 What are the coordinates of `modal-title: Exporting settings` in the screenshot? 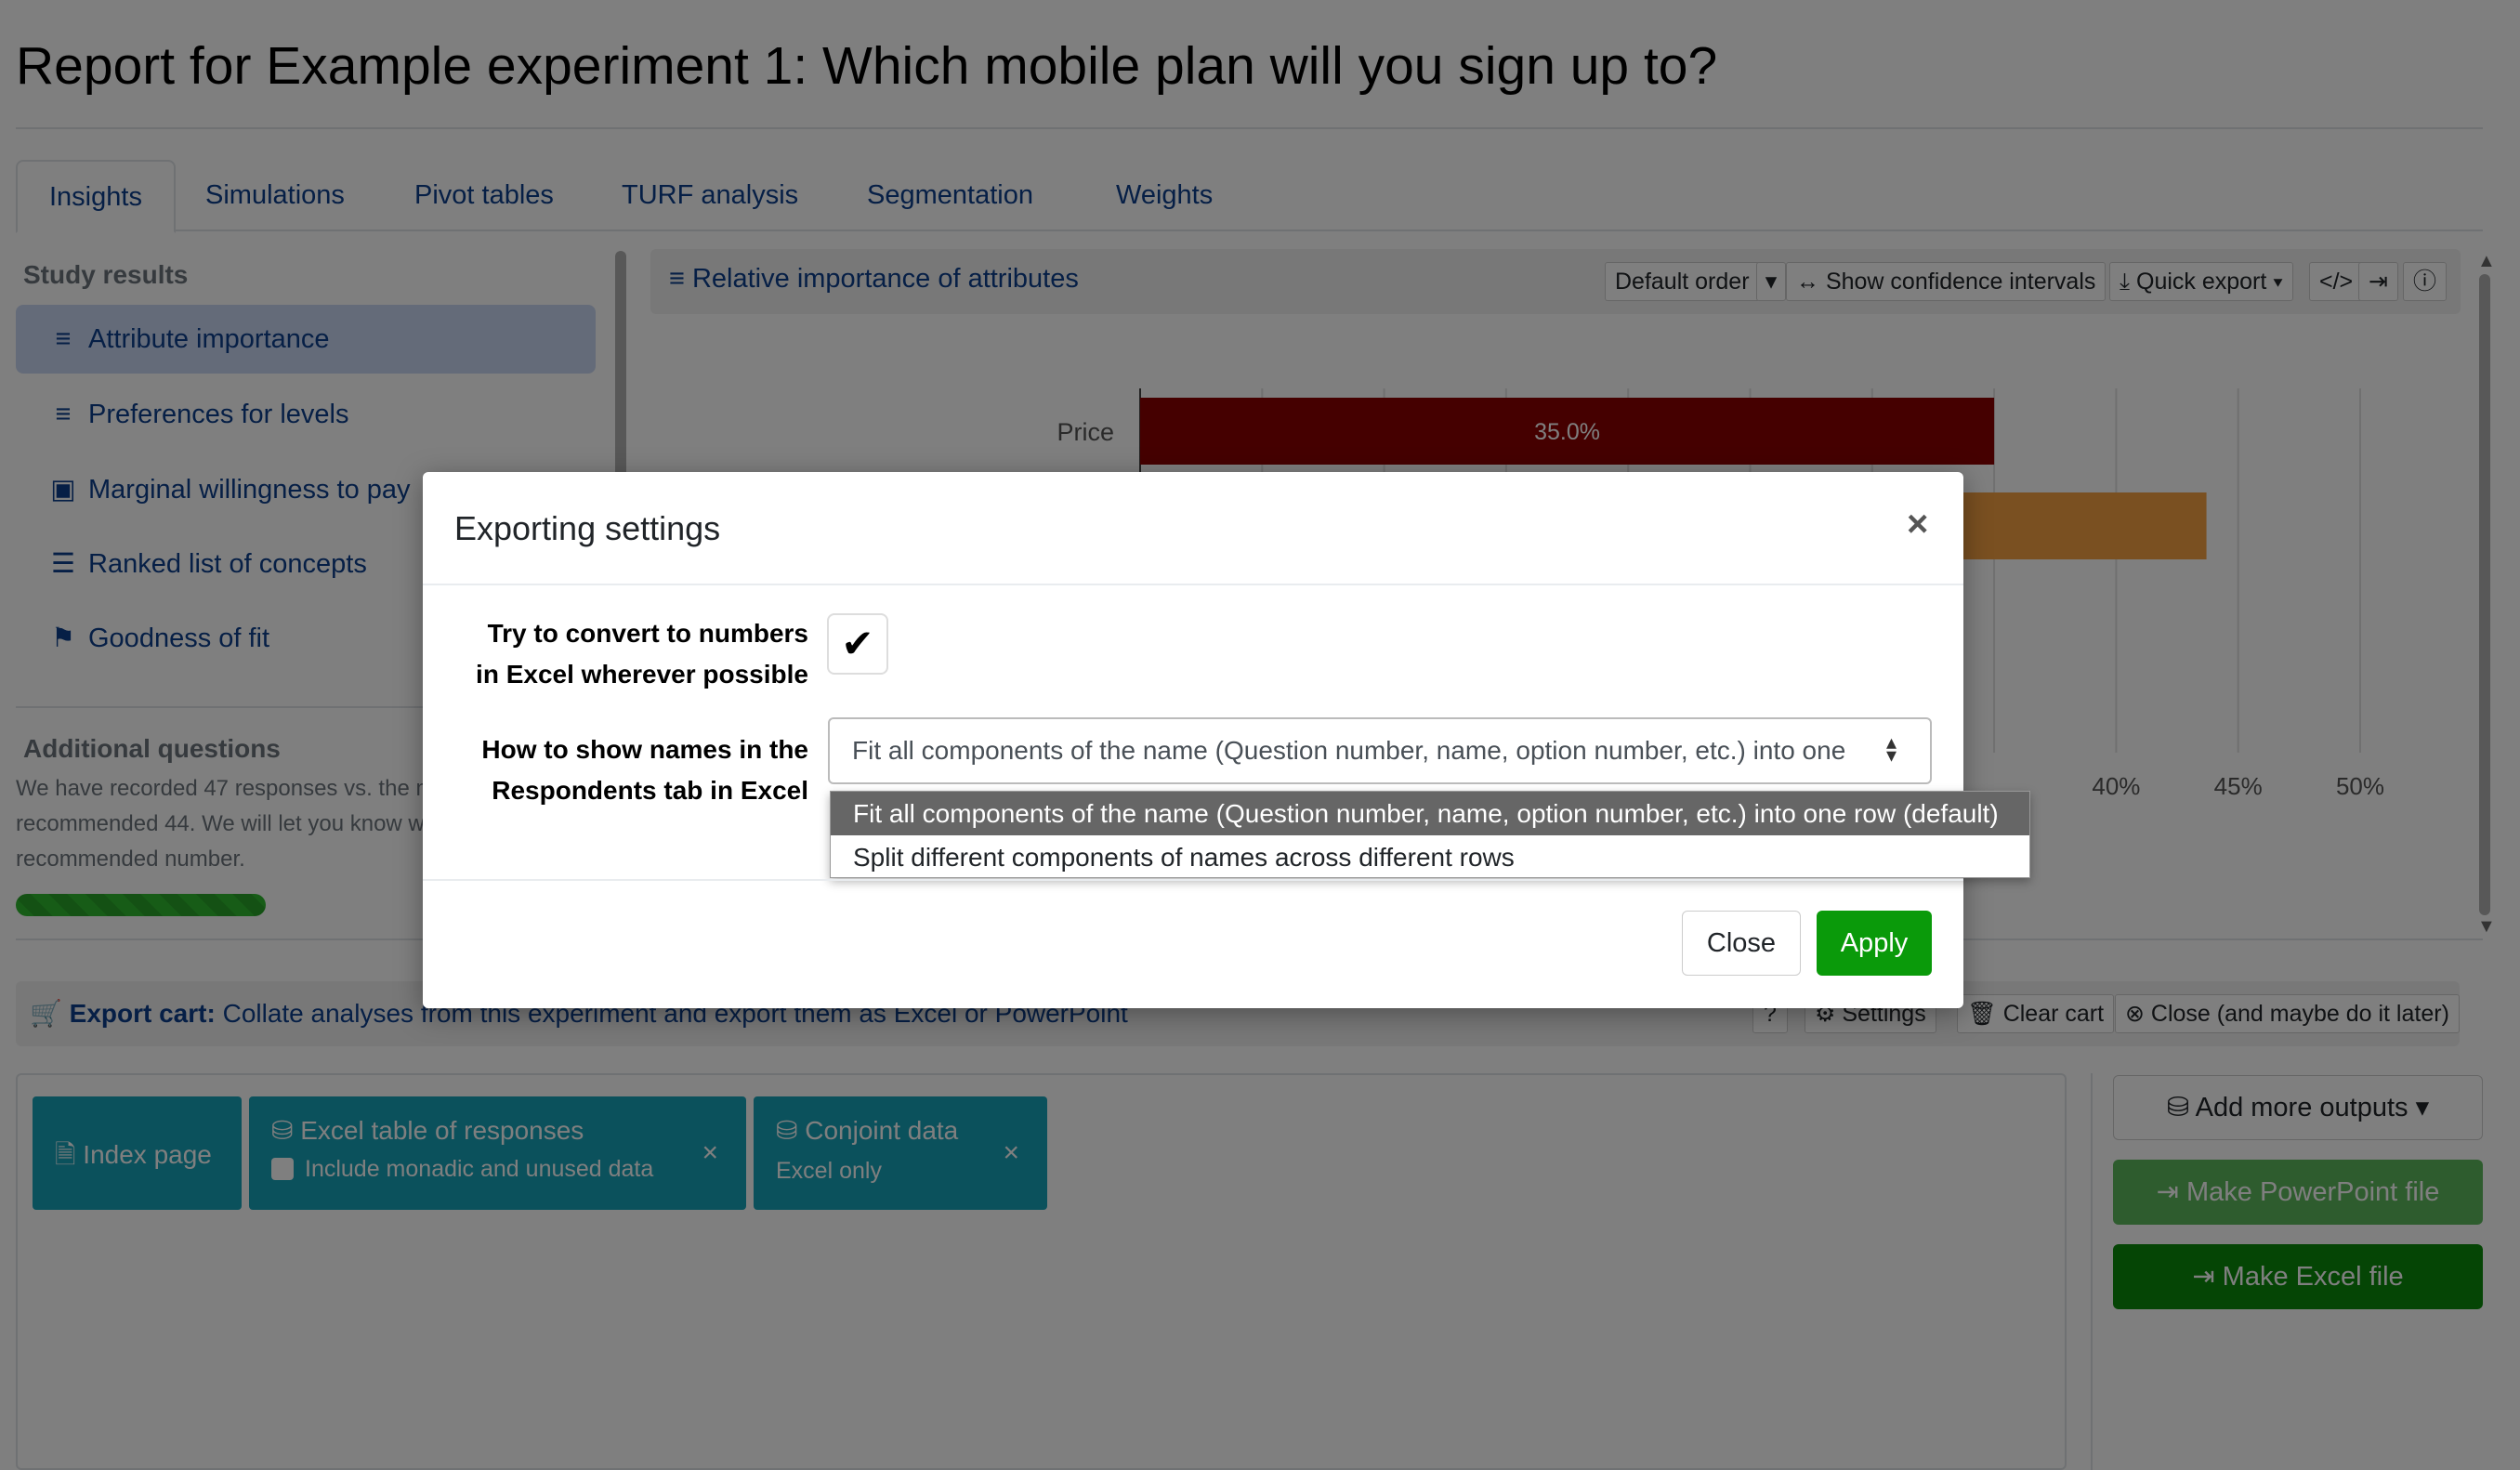 It's located at (587, 528).